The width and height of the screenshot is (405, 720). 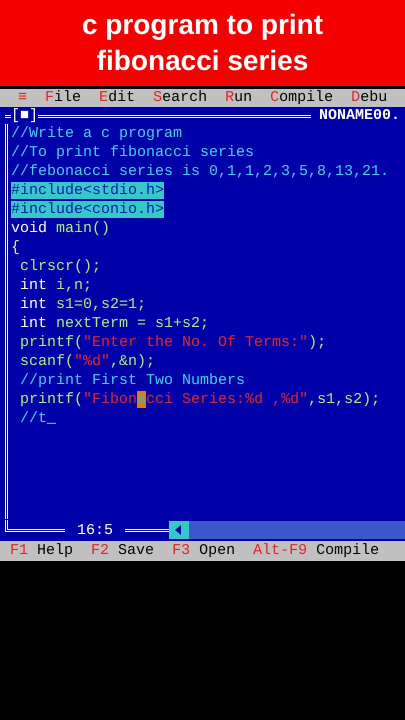 I want to click on code-line: //Write a c program, so click(x=97, y=133).